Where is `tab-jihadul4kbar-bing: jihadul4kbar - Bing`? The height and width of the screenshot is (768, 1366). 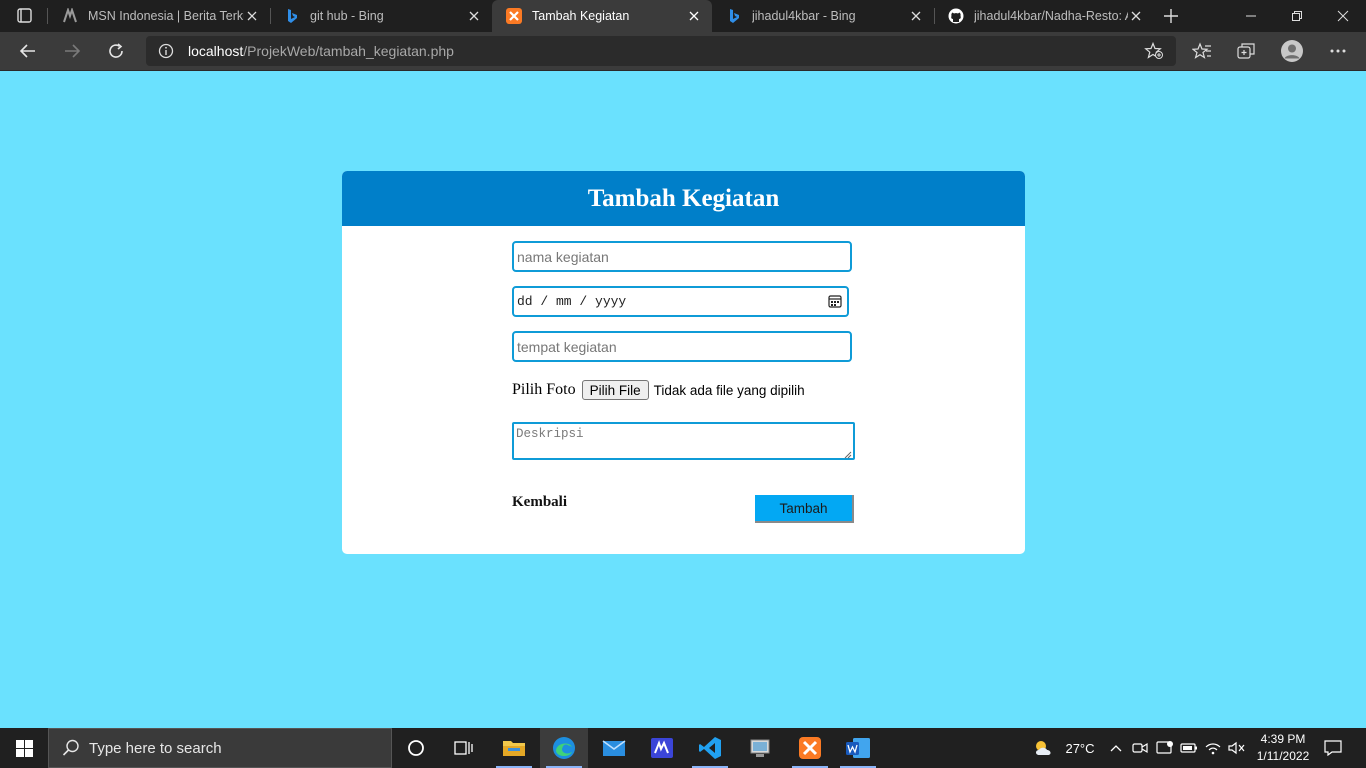 tab-jihadul4kbar-bing: jihadul4kbar - Bing is located at coordinates (823, 16).